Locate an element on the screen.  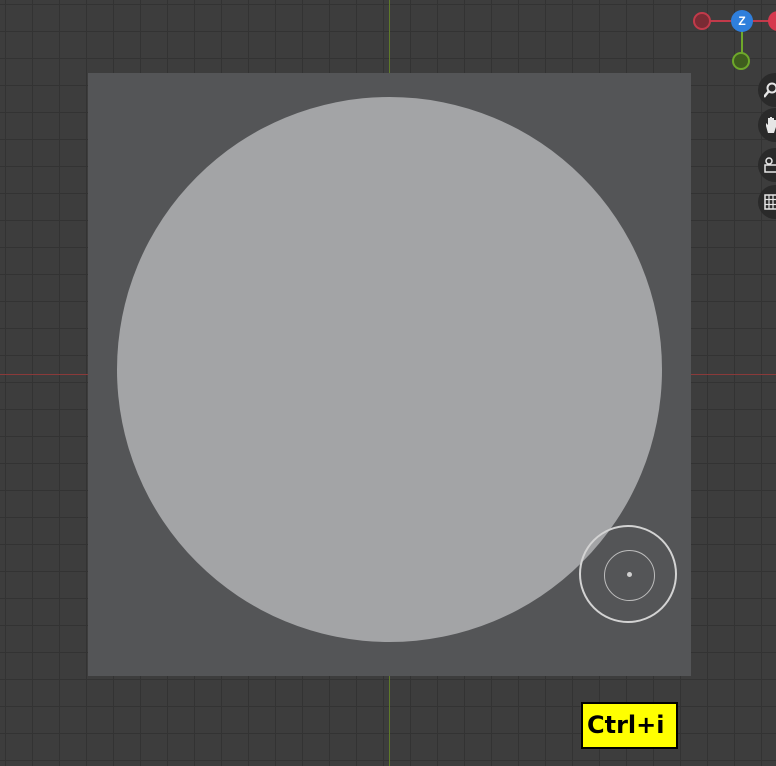
keyboard-shortcut-overlay: Ctrl+i is located at coordinates (629, 725).